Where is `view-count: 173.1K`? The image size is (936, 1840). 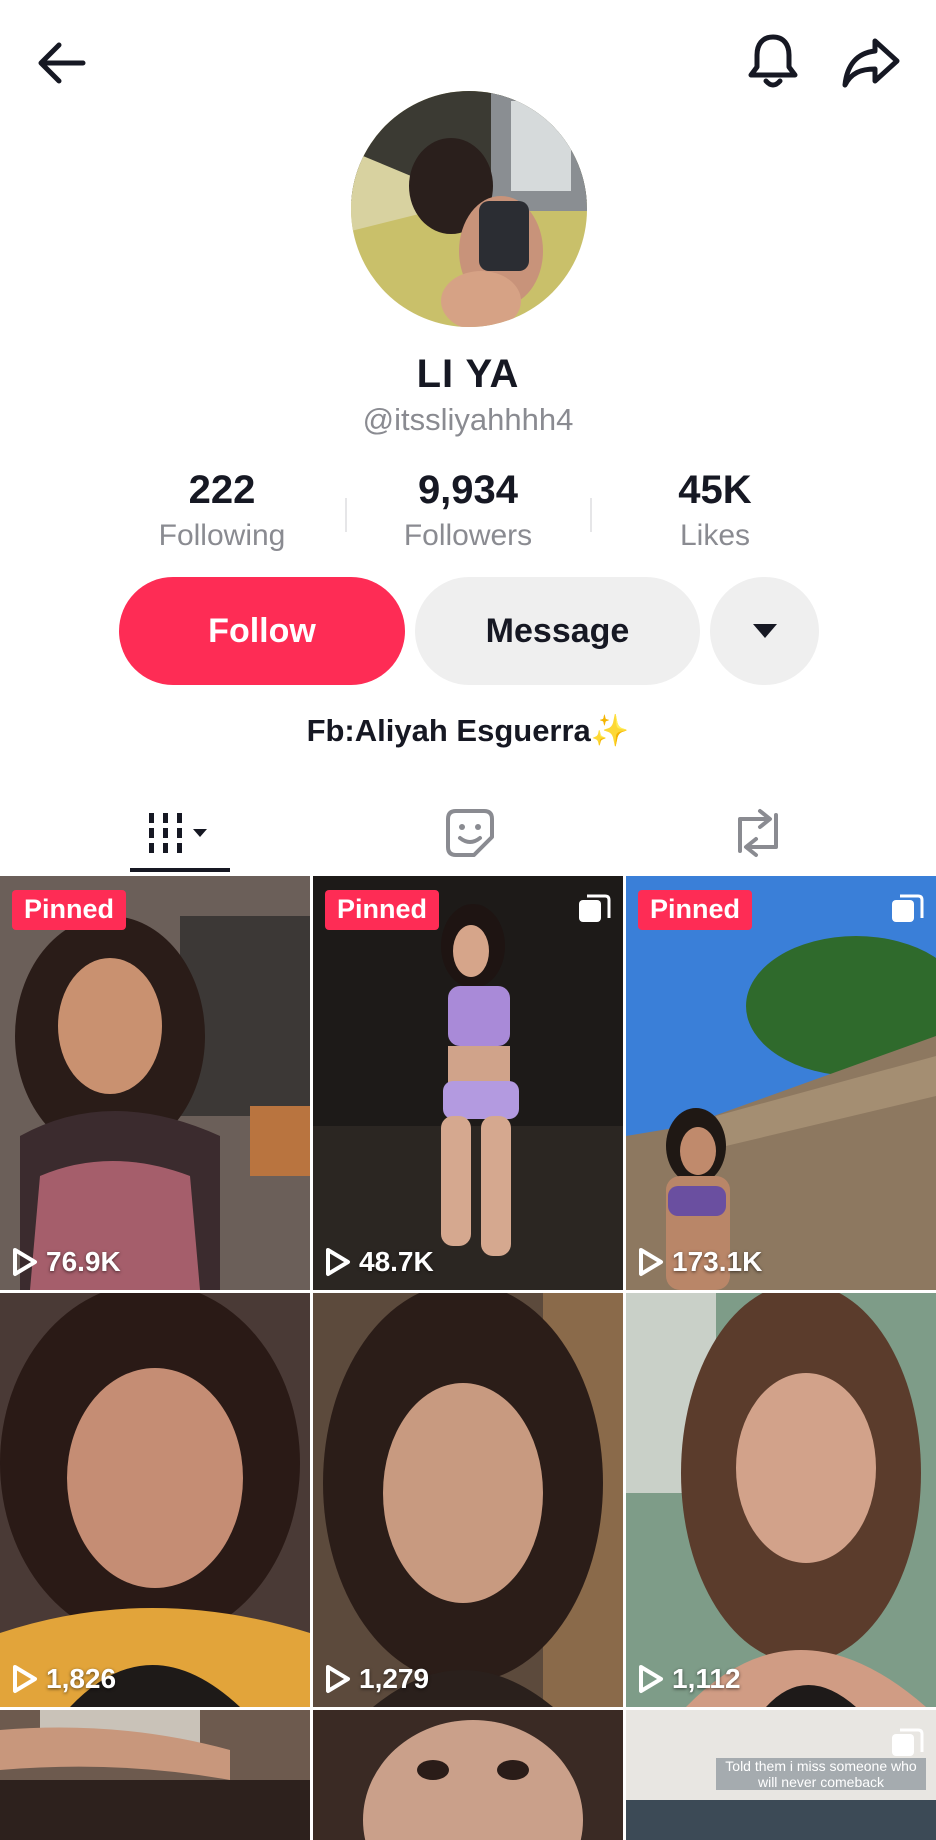 view-count: 173.1K is located at coordinates (700, 1262).